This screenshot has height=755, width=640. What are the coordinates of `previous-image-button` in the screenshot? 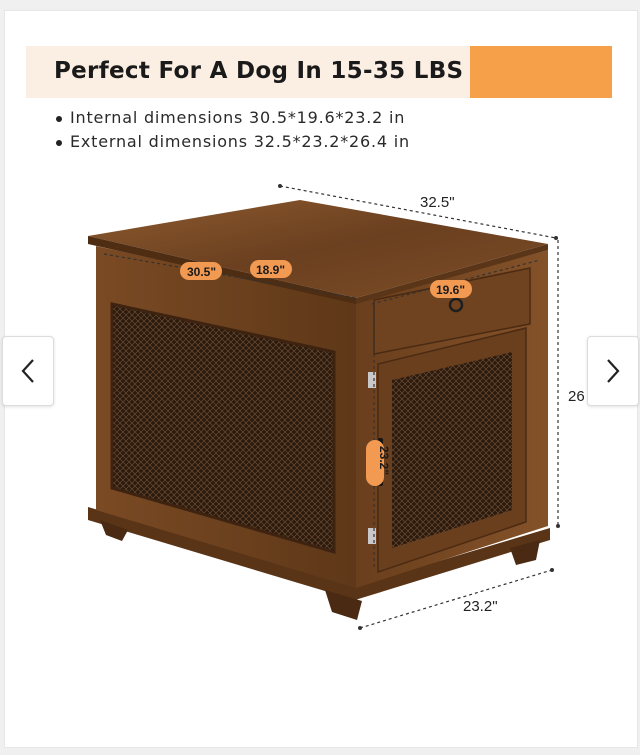 It's located at (28, 371).